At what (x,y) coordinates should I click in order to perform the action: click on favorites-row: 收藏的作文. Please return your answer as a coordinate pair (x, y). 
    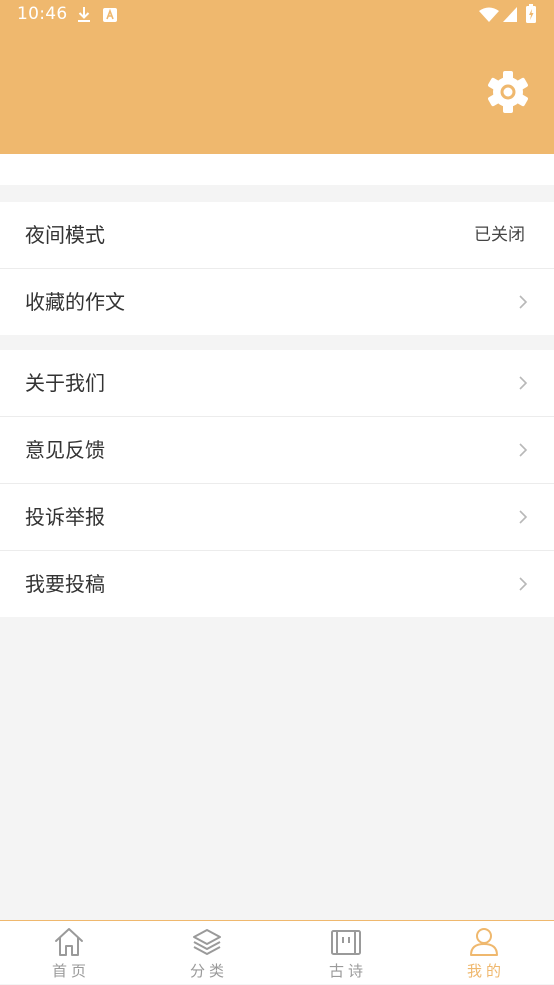
    Looking at the image, I should click on (277, 301).